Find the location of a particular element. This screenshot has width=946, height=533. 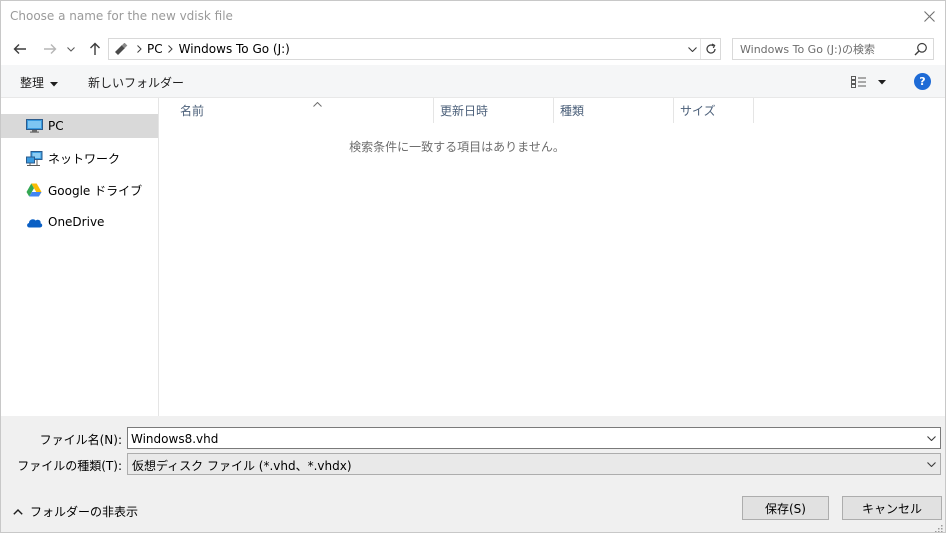

address-history-button is located at coordinates (692, 49).